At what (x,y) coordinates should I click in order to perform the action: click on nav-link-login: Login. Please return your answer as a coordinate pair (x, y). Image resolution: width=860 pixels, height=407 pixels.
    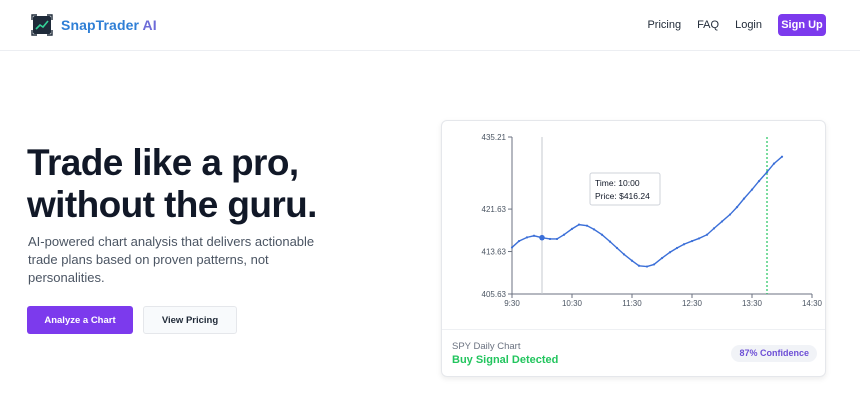
    Looking at the image, I should click on (748, 25).